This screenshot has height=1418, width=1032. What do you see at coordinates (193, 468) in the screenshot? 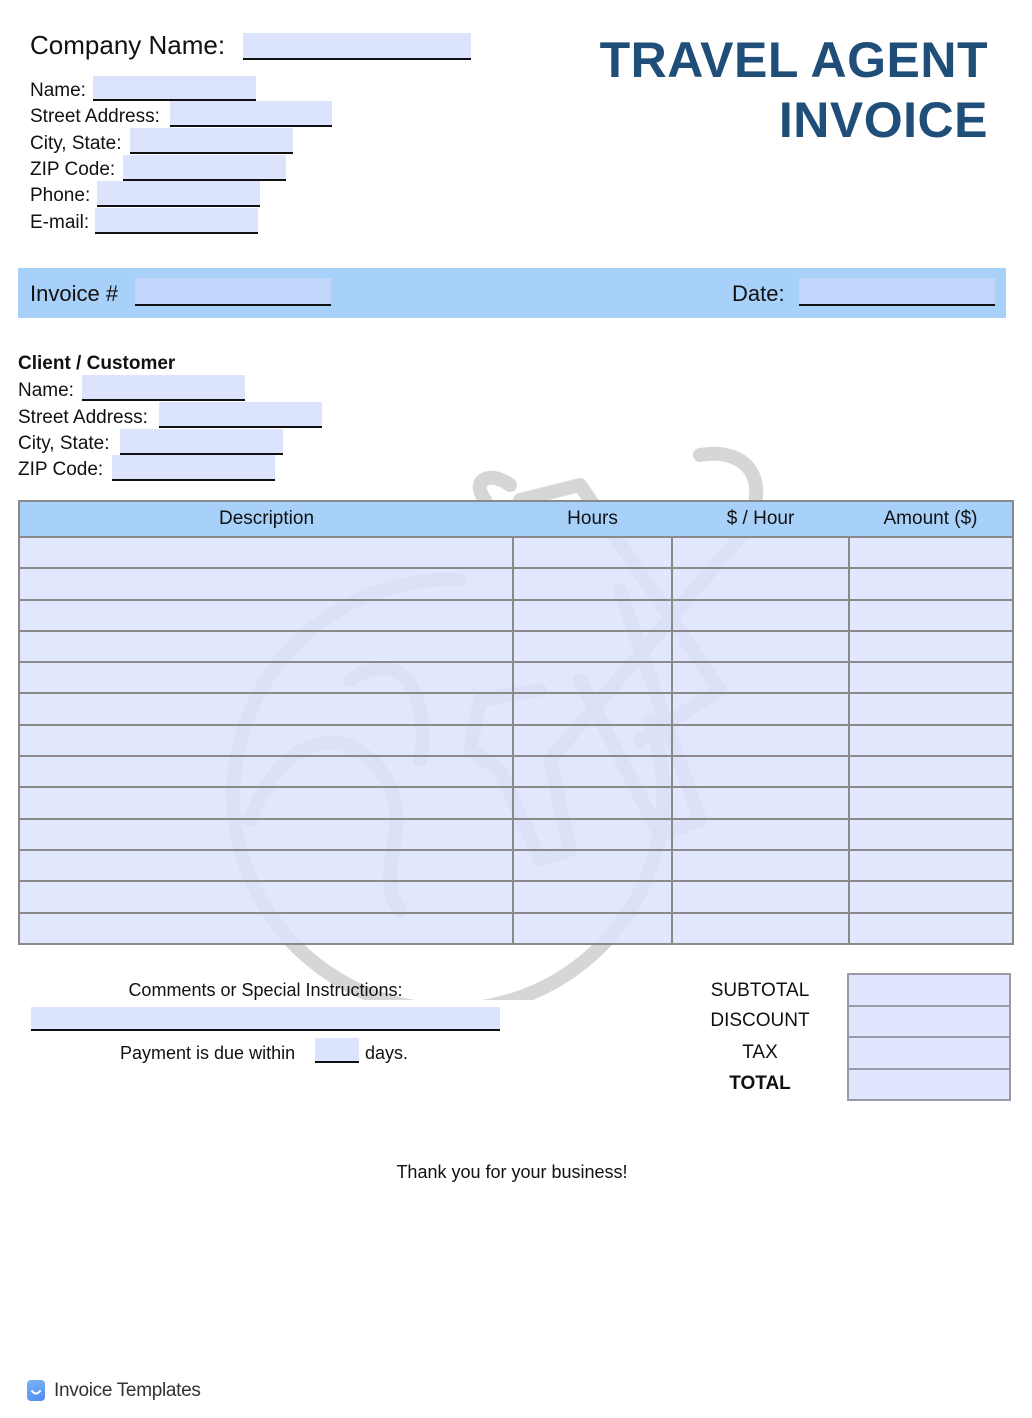
I see `client-zip-field` at bounding box center [193, 468].